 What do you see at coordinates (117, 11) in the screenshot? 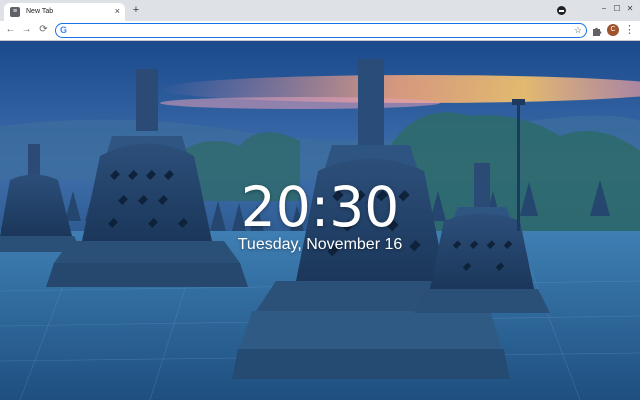
I see `close-tab-icon: ×` at bounding box center [117, 11].